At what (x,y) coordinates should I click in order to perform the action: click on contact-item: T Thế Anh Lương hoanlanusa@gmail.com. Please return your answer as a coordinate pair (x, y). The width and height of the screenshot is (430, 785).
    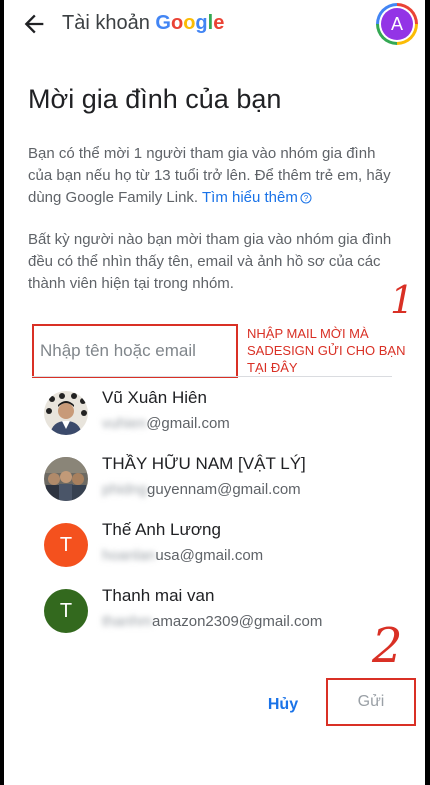
    Looking at the image, I should click on (214, 547).